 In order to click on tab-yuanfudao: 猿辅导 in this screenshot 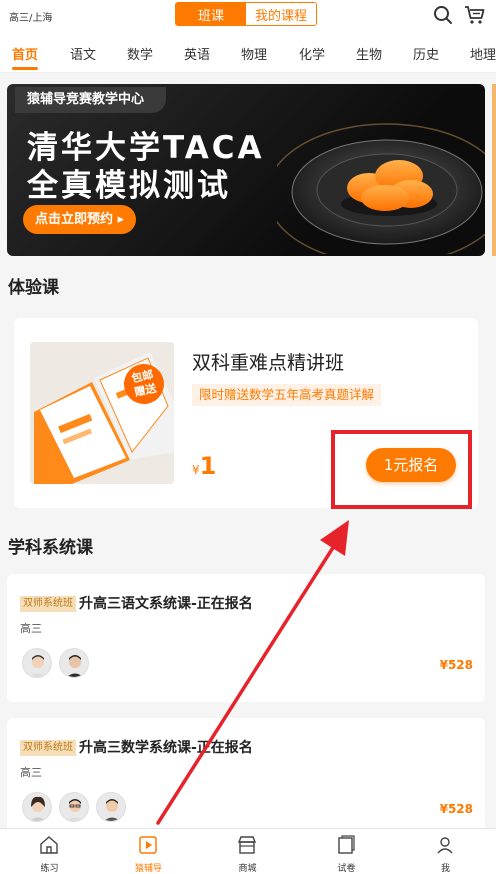, I will do `click(148, 851)`.